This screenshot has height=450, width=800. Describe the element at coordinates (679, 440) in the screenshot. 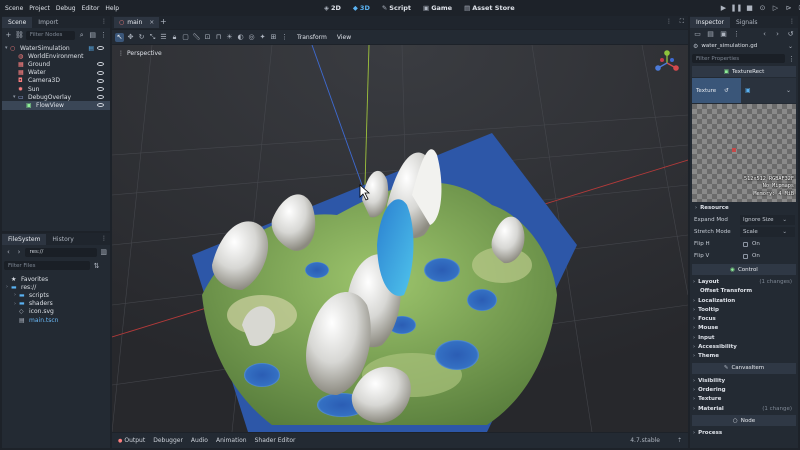

I see `expand-panel-icon: ⇡` at that location.